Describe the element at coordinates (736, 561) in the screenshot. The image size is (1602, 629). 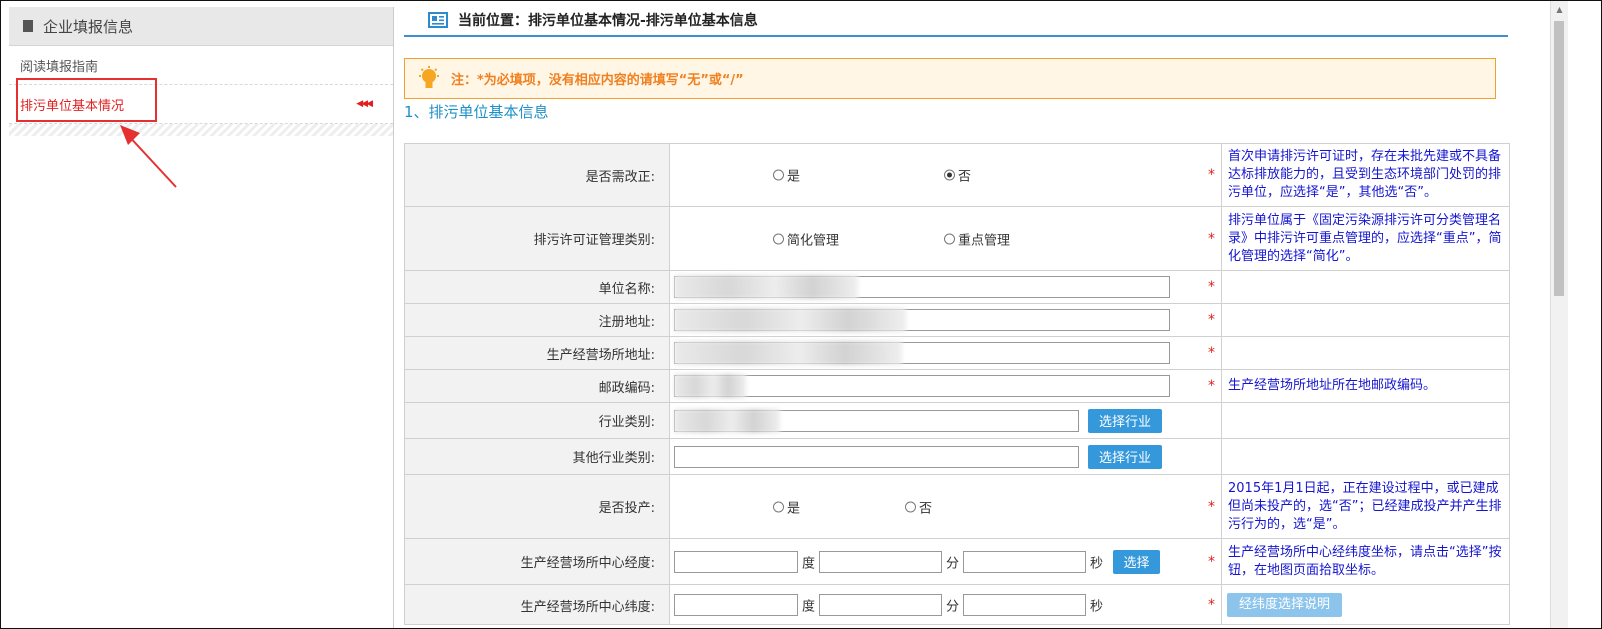
I see `longitude-degree-input` at that location.